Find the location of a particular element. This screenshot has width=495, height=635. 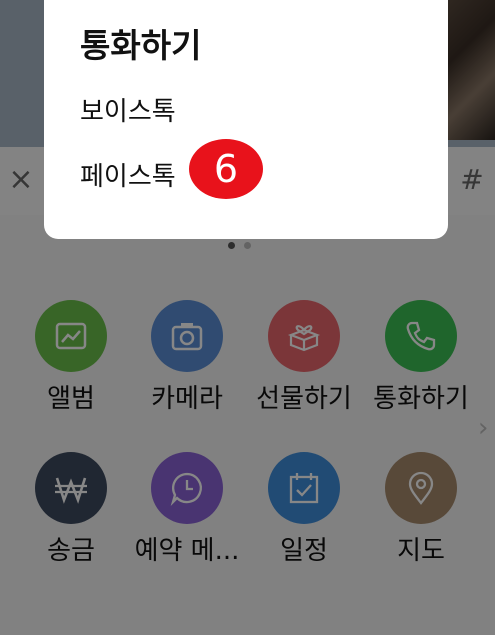

step-number-badge: 6 is located at coordinates (226, 169).